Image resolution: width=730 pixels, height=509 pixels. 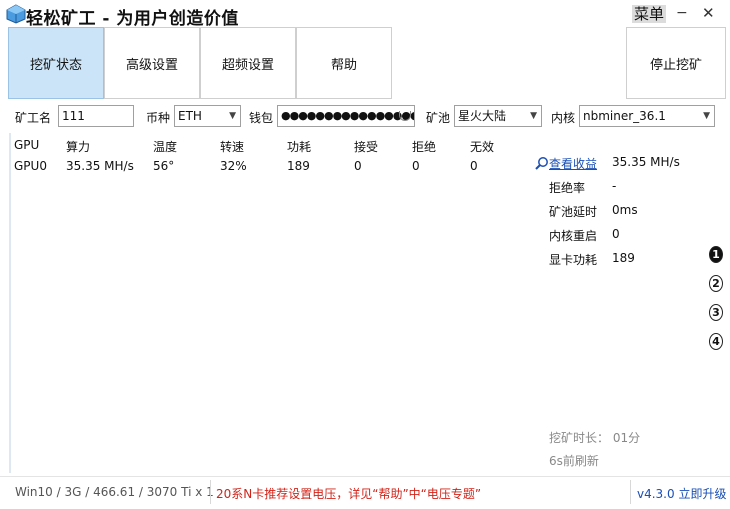 What do you see at coordinates (708, 13) in the screenshot?
I see `close-icon: ✕` at bounding box center [708, 13].